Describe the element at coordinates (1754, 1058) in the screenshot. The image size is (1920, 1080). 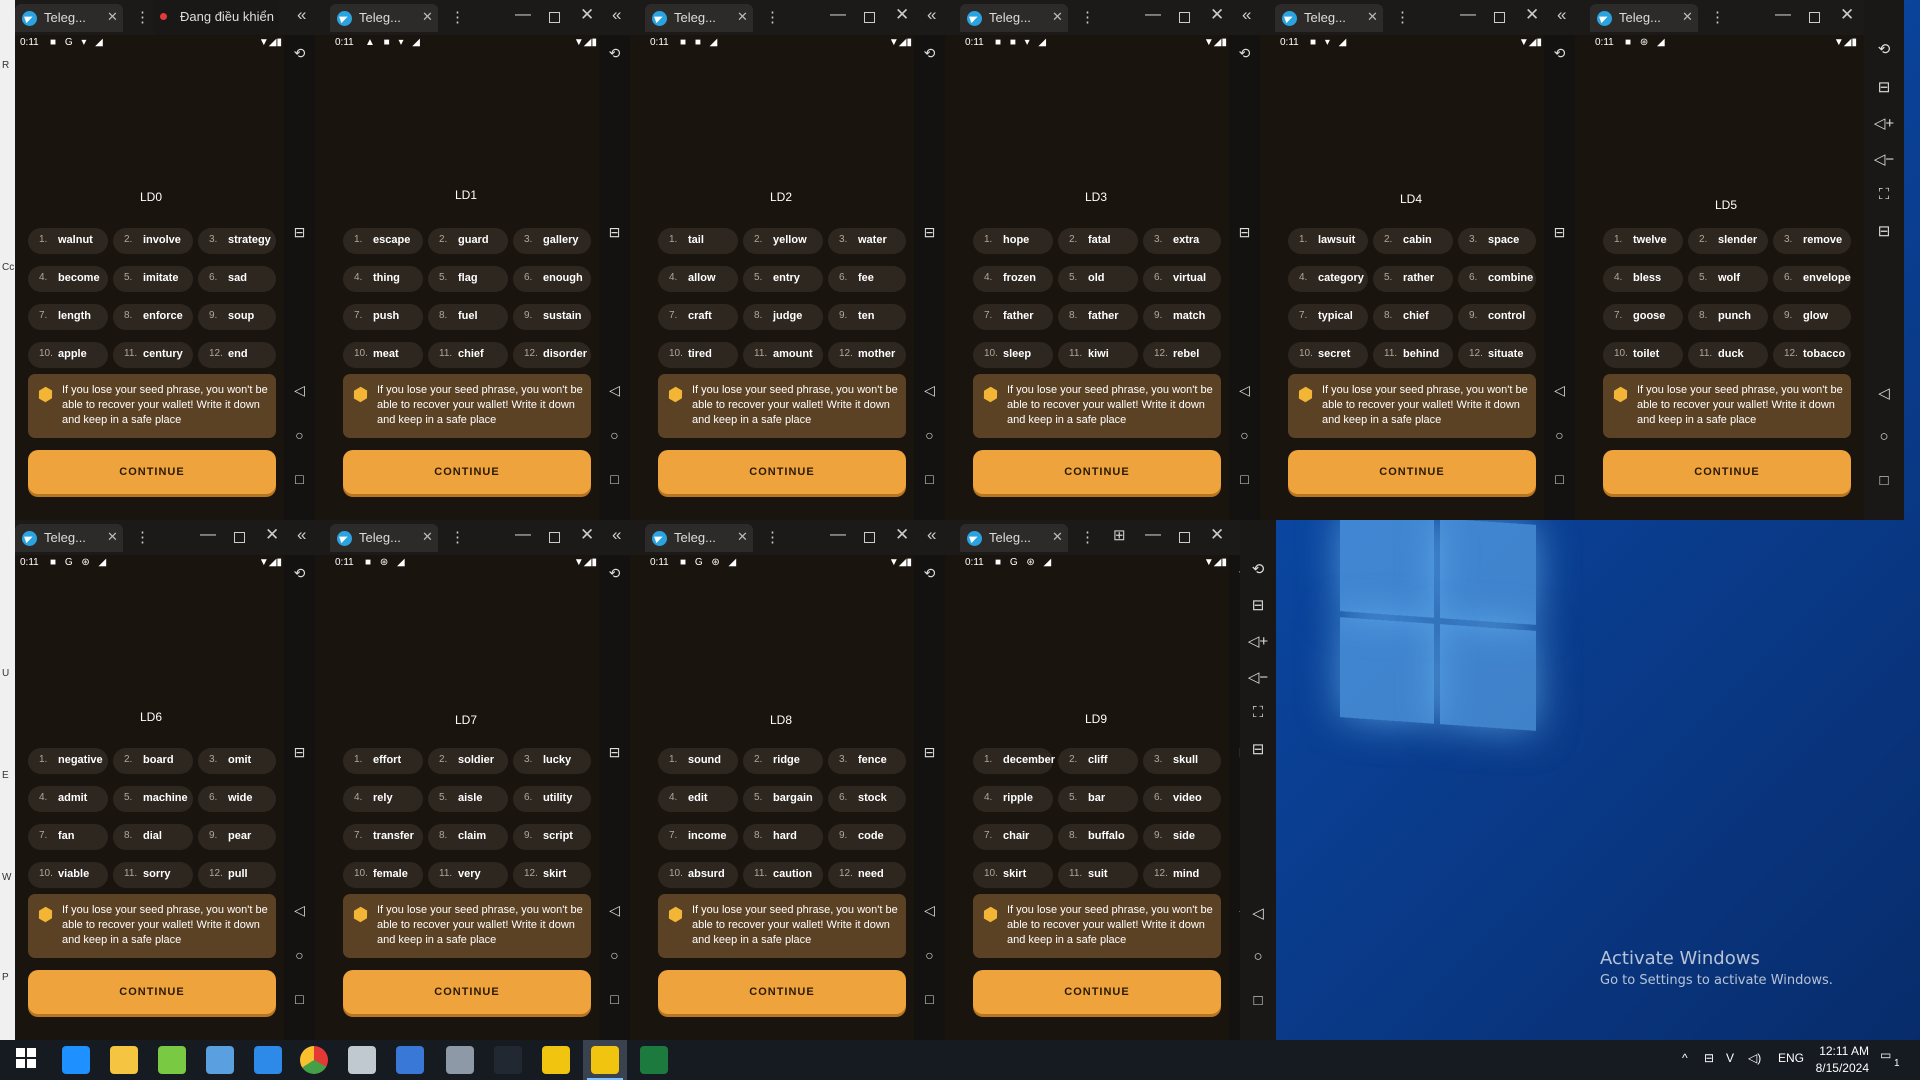
I see `volume-icon: ◁)` at that location.